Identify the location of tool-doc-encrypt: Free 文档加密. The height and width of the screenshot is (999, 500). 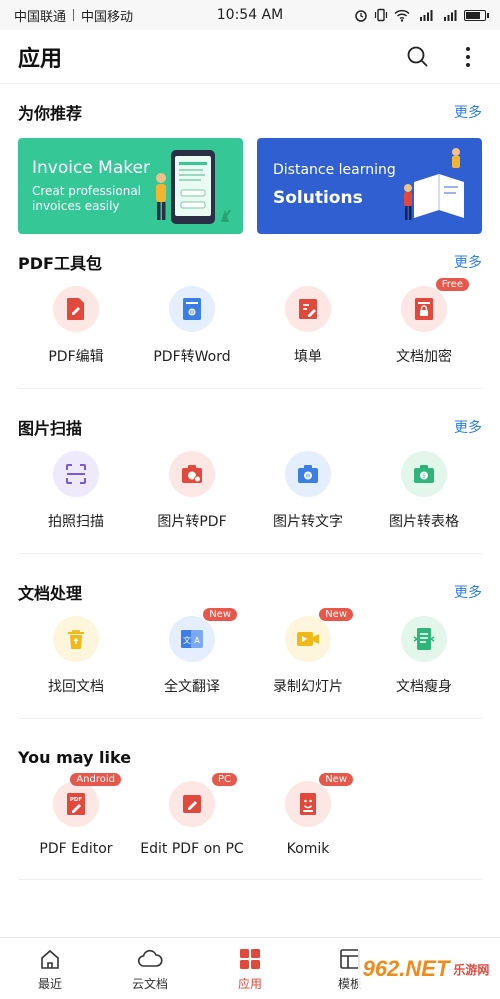
(424, 322).